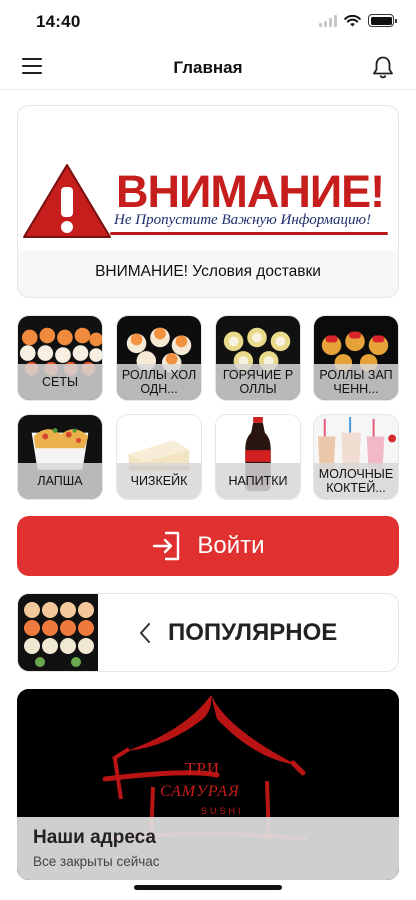 This screenshot has height=900, width=416. Describe the element at coordinates (159, 457) in the screenshot. I see `category-cheesecake: ЧИЗКЕЙК` at that location.